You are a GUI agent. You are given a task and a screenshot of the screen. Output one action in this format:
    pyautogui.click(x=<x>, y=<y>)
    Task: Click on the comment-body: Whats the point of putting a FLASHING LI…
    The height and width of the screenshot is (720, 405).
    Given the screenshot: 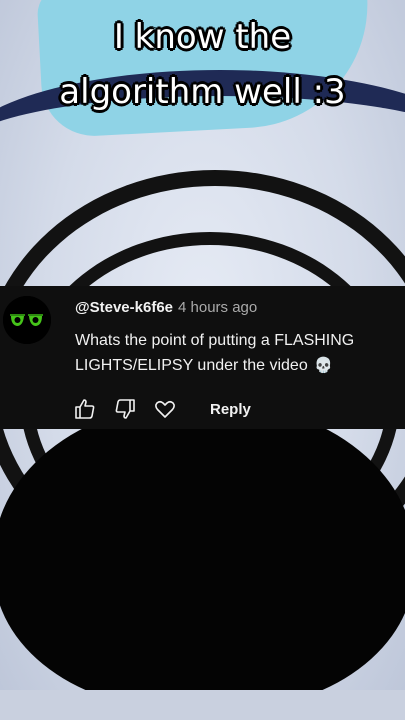 What is the action you would take?
    pyautogui.click(x=215, y=353)
    